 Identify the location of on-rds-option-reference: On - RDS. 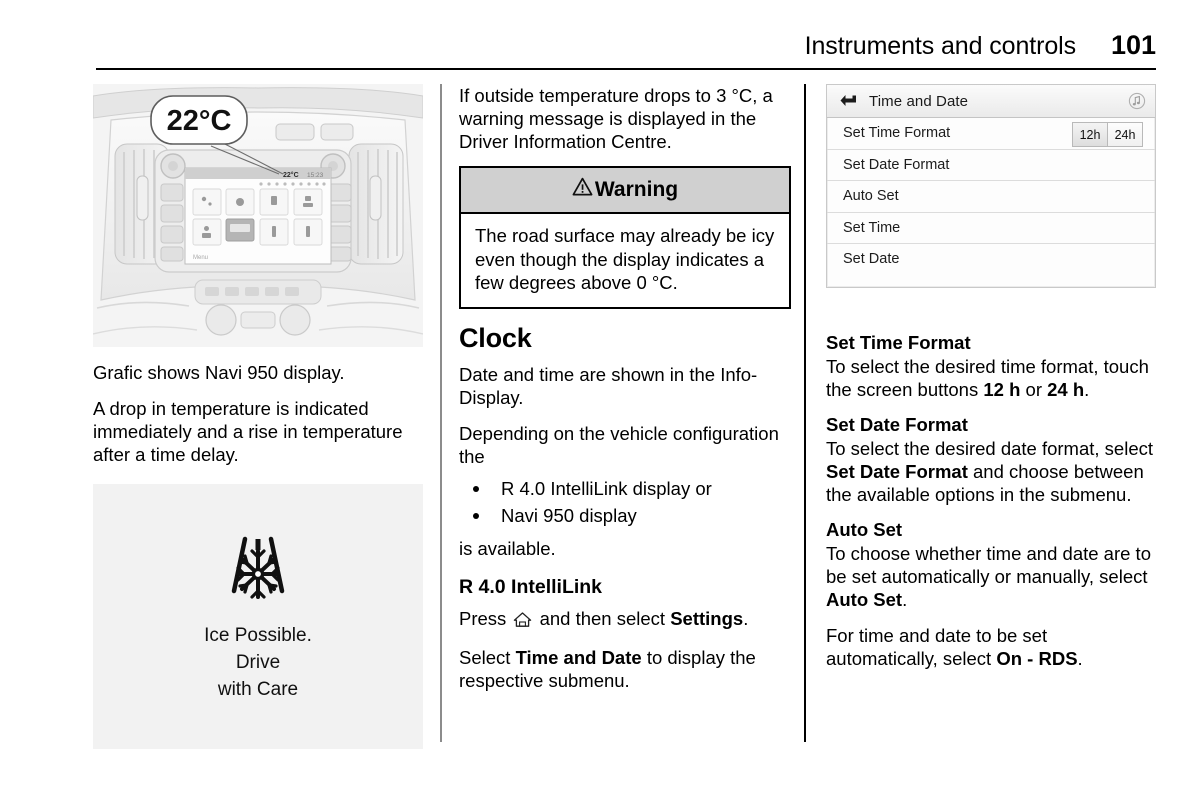
(1037, 658).